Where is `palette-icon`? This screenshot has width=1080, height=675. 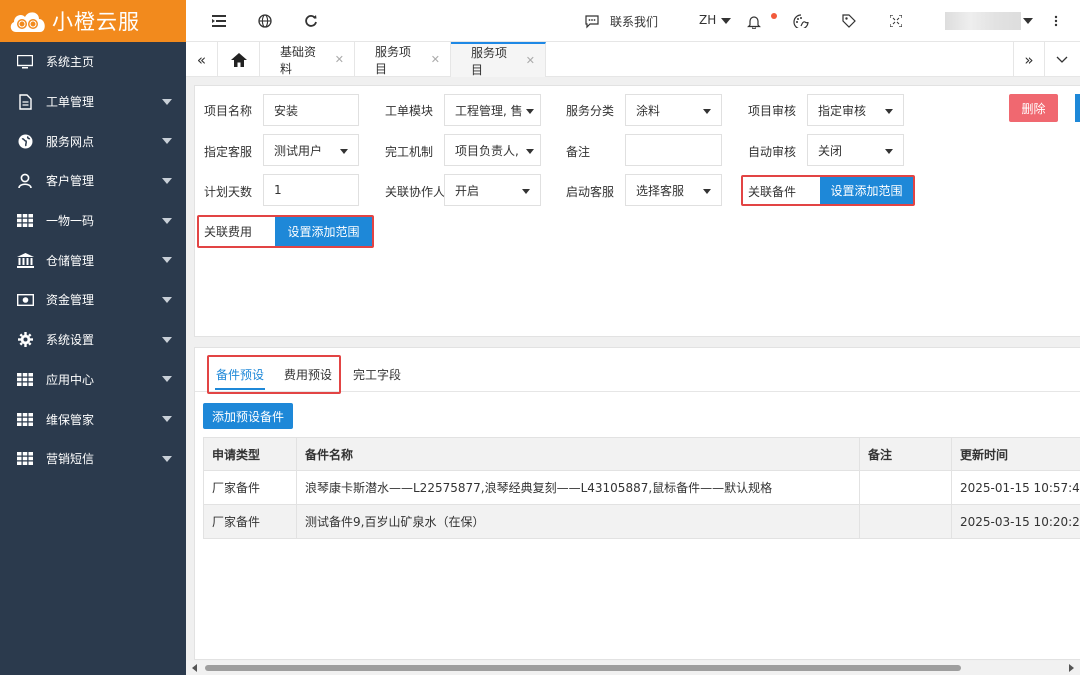
palette-icon is located at coordinates (801, 21).